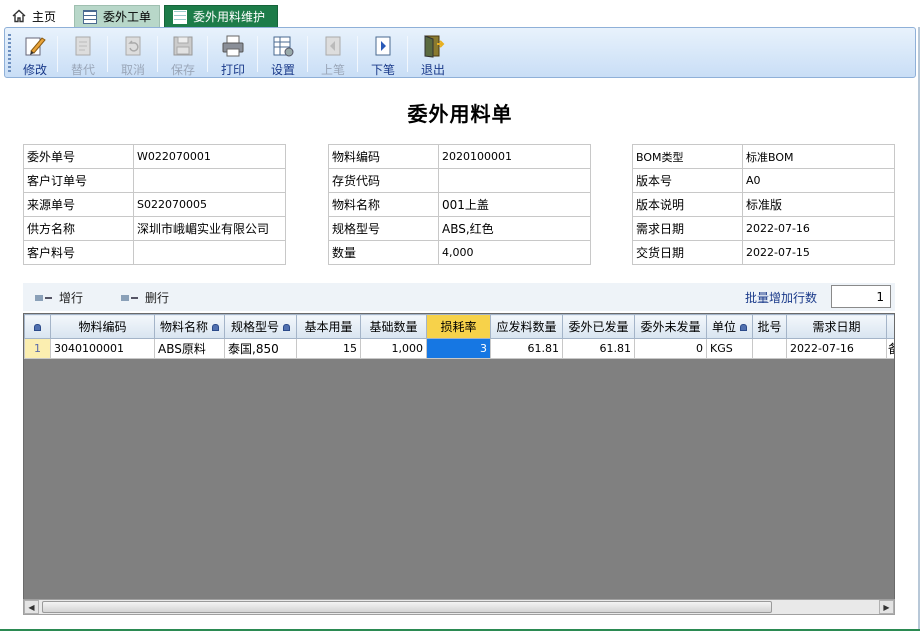 The width and height of the screenshot is (920, 636). What do you see at coordinates (260, 348) in the screenshot?
I see `cell-spec: 泰国,850` at bounding box center [260, 348].